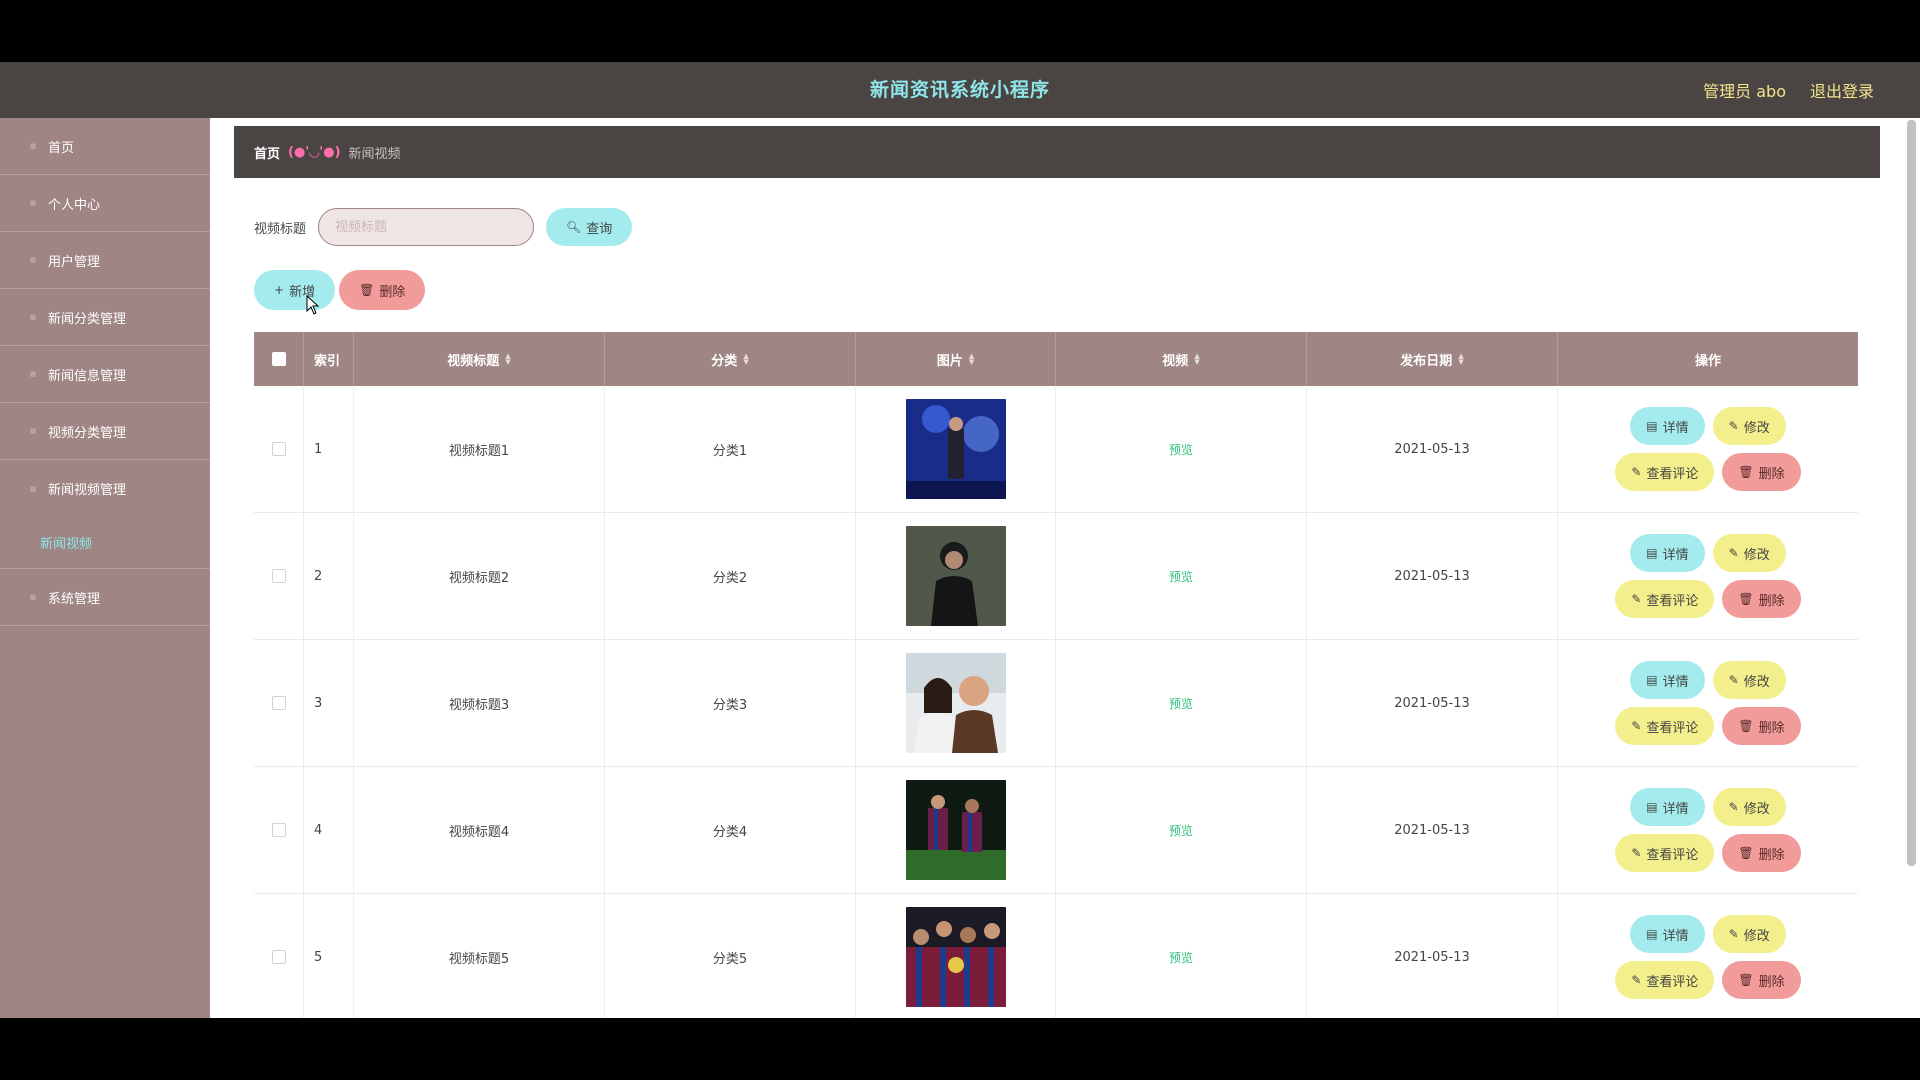 This screenshot has width=1920, height=1080. Describe the element at coordinates (1788, 90) in the screenshot. I see `user-area: 管理员 abo 退出登录` at that location.